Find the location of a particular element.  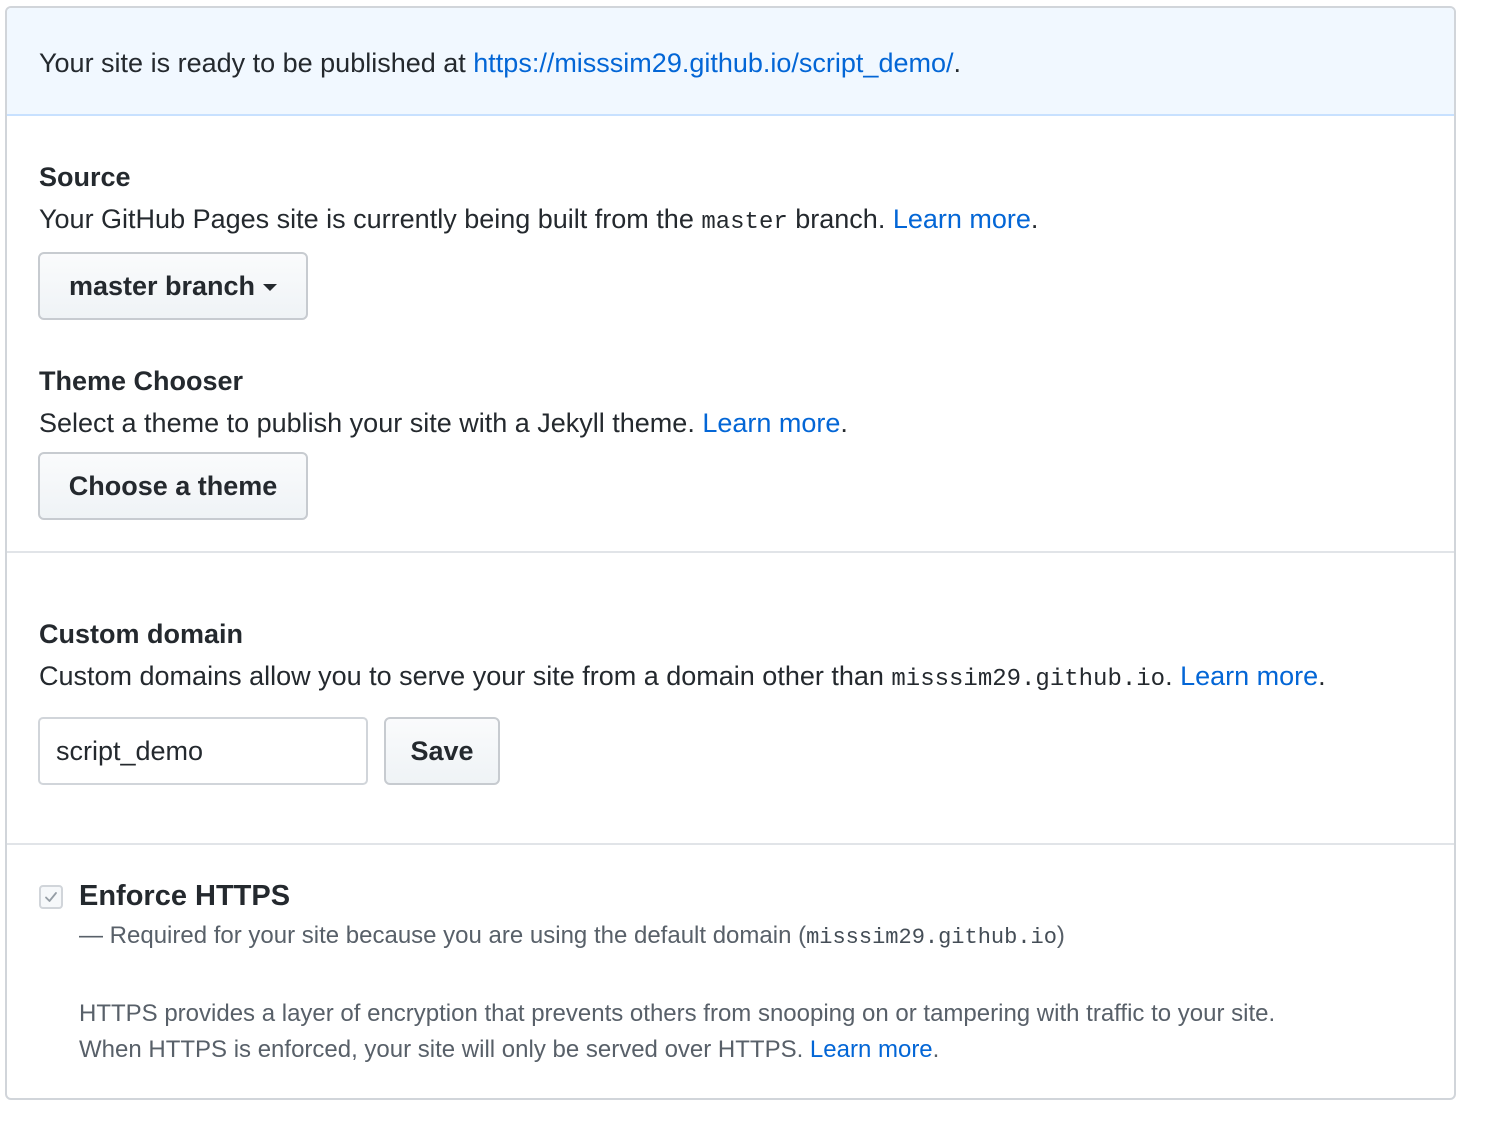

theme-period: . is located at coordinates (844, 423).